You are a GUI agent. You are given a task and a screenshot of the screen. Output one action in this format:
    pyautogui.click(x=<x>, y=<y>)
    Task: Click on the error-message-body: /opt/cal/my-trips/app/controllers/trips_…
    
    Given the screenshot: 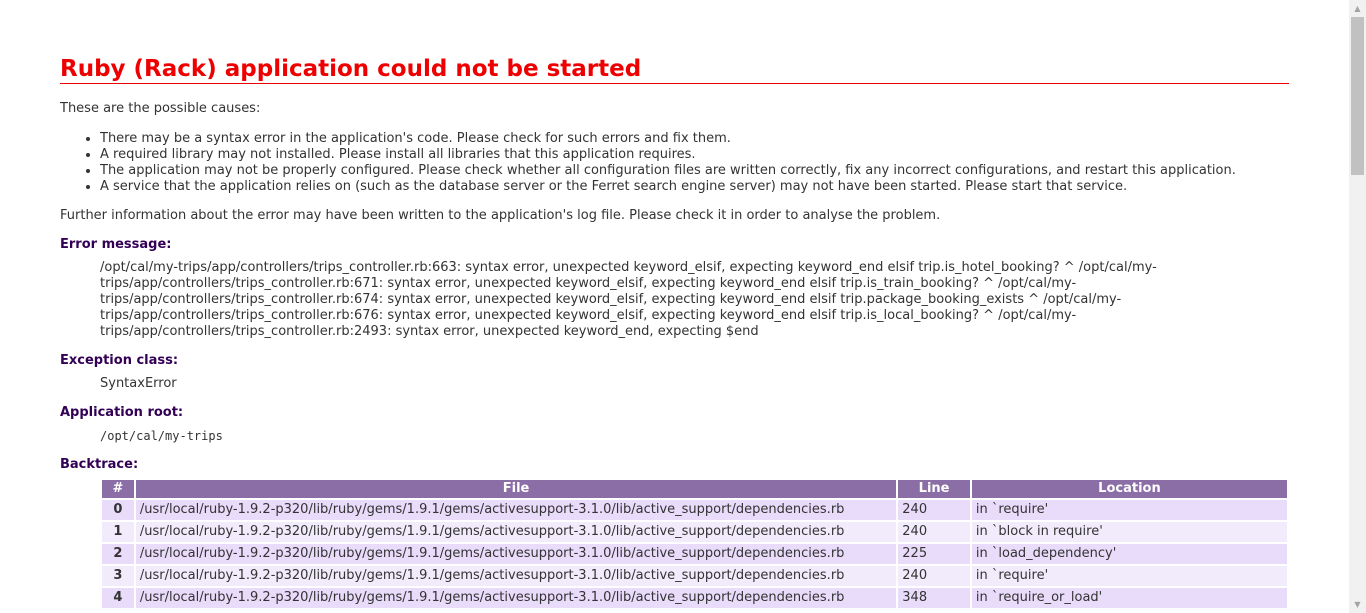 What is the action you would take?
    pyautogui.click(x=694, y=300)
    